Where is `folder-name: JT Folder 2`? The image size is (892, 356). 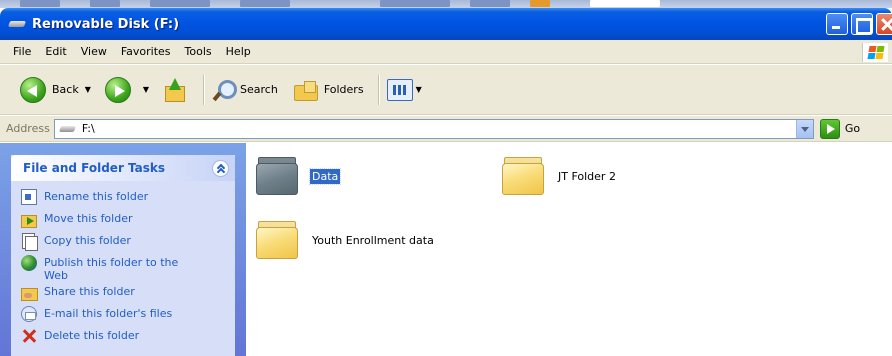
folder-name: JT Folder 2 is located at coordinates (587, 176).